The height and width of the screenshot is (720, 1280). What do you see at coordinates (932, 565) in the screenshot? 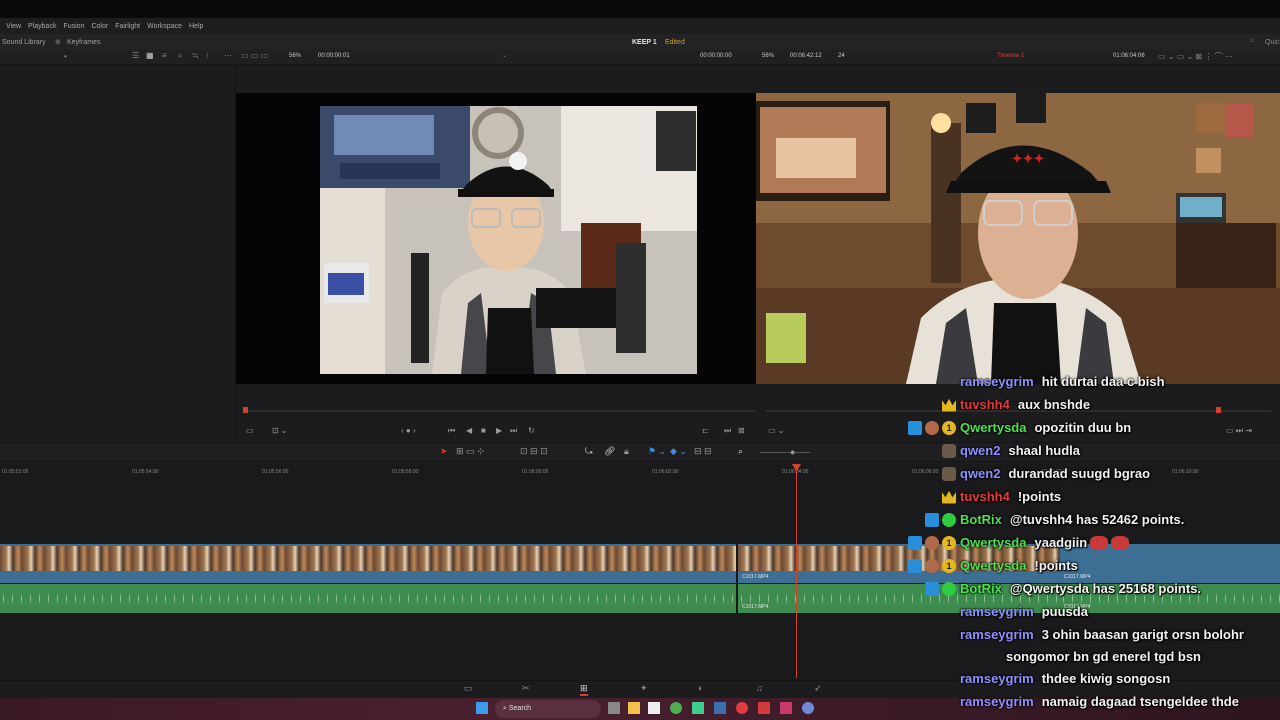
I see `face-badge-icon` at bounding box center [932, 565].